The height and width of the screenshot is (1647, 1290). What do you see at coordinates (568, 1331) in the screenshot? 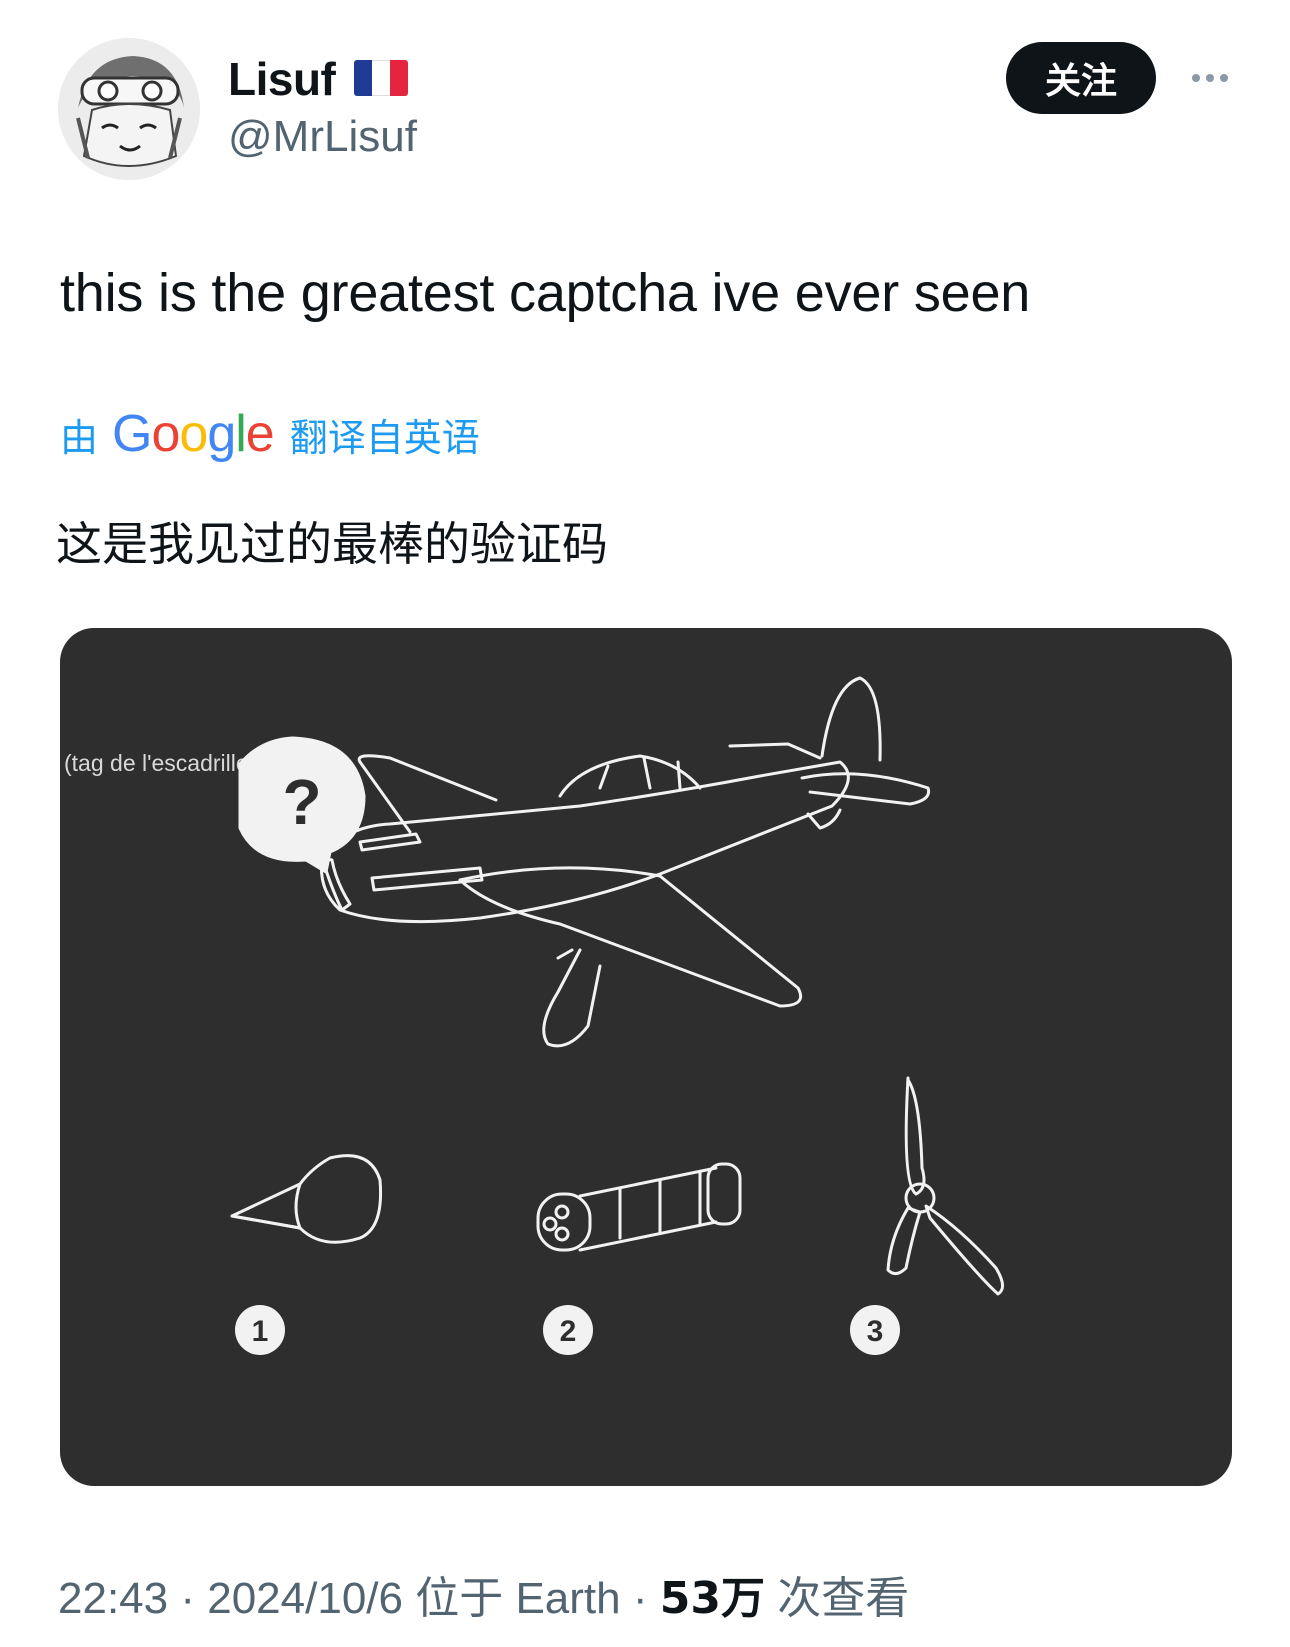
I see `option-2-number: 2` at bounding box center [568, 1331].